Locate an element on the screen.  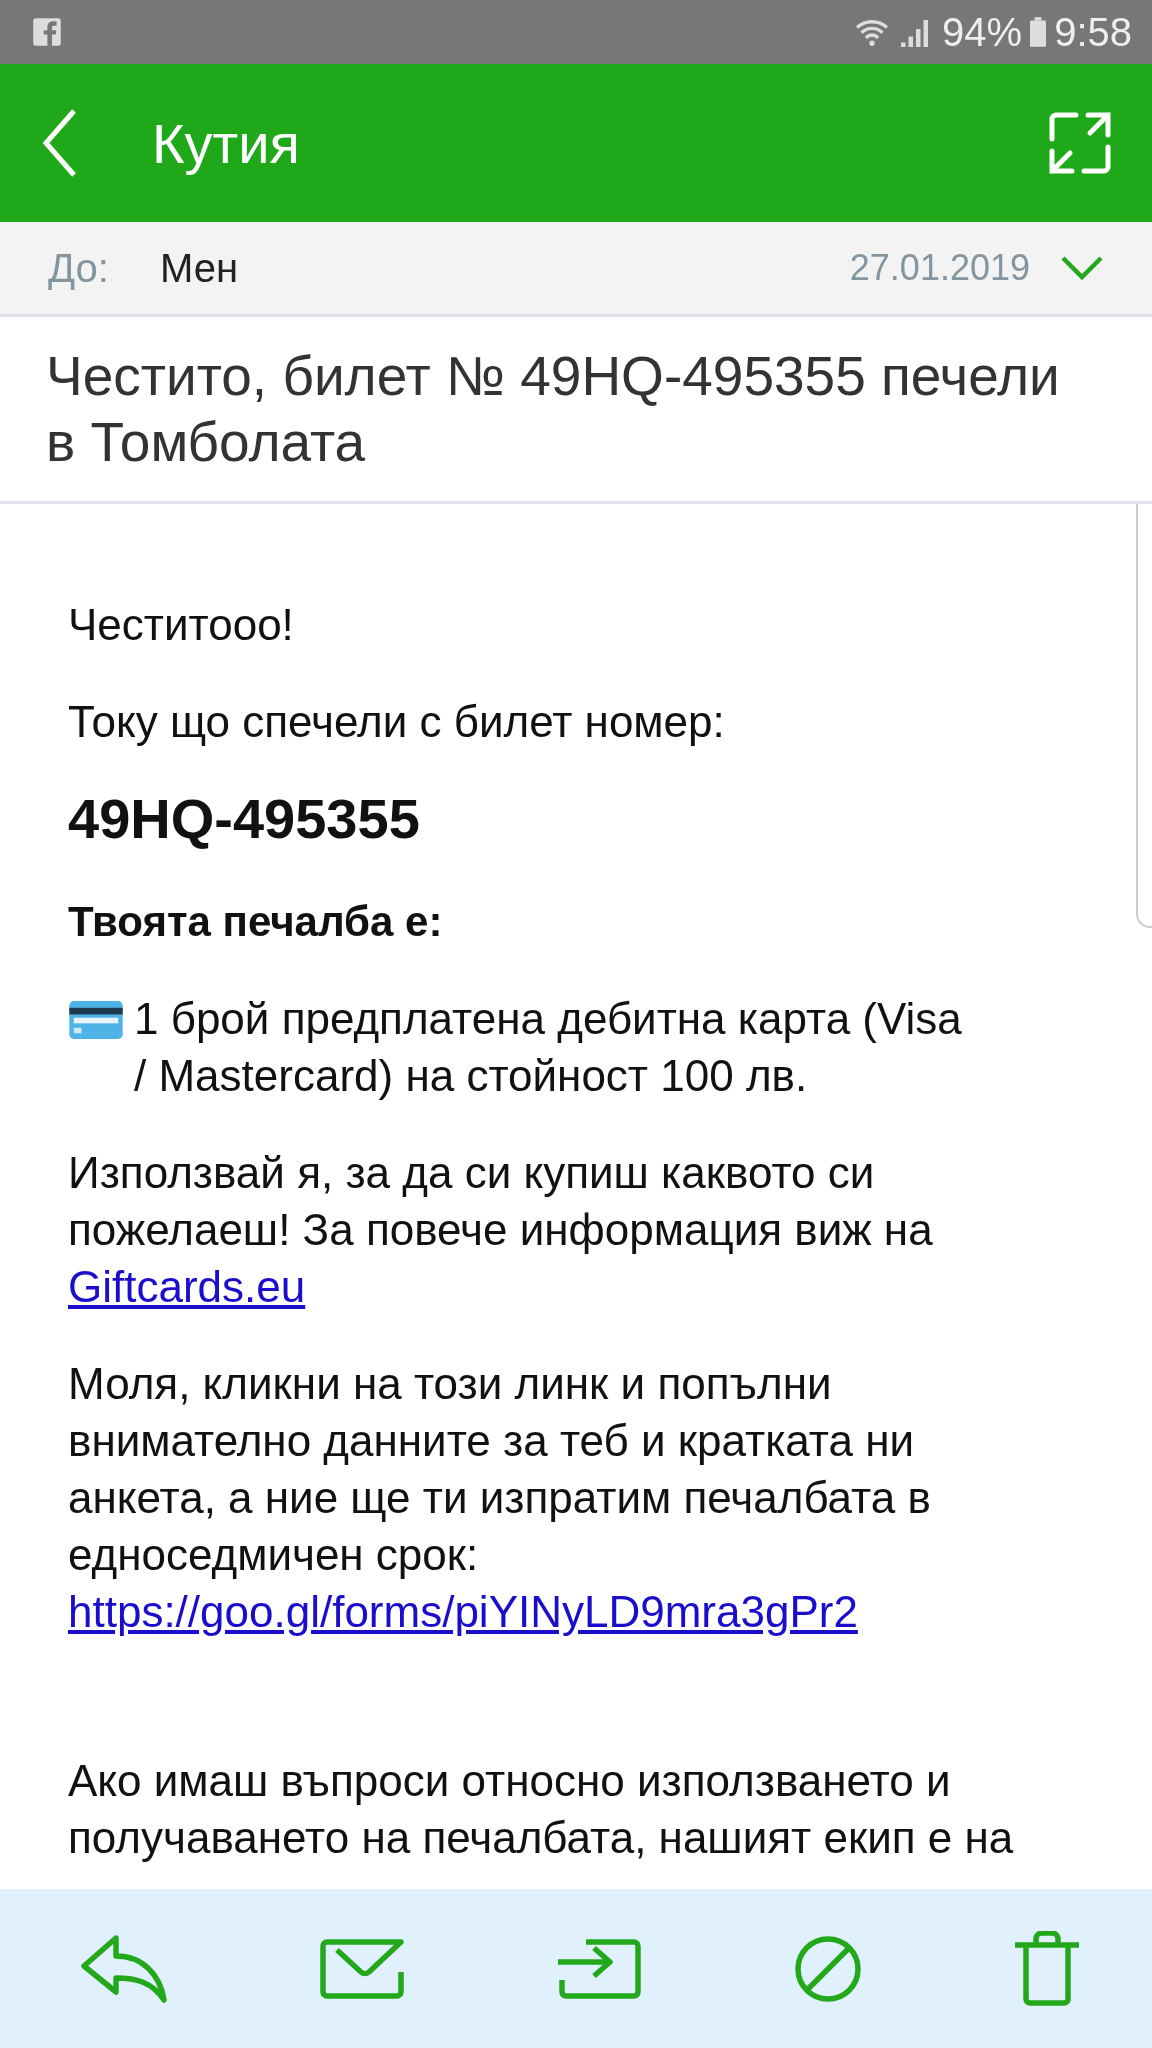
message-paragraph: Току що спечели с билет номер: is located at coordinates (396, 721).